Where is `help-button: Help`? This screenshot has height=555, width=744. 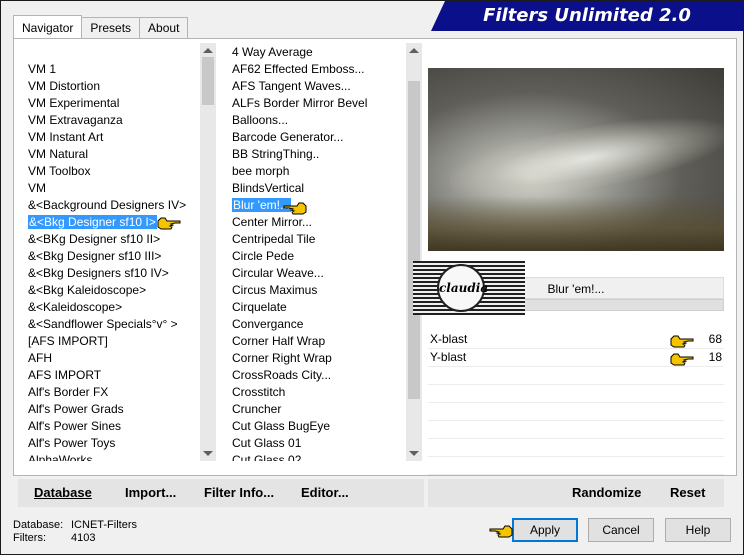 help-button: Help is located at coordinates (698, 530).